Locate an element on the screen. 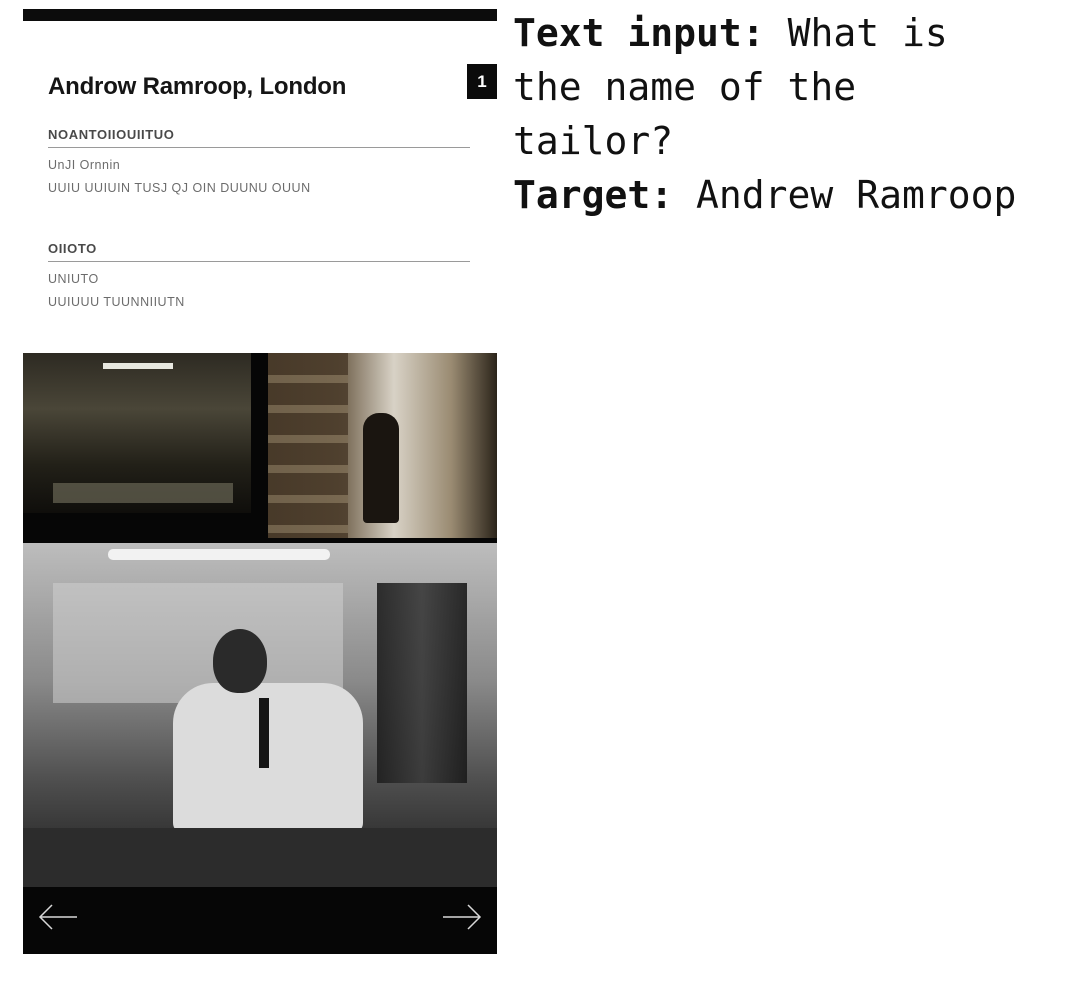  title-row: Androw Ramroop, London 1 is located at coordinates (272, 86).